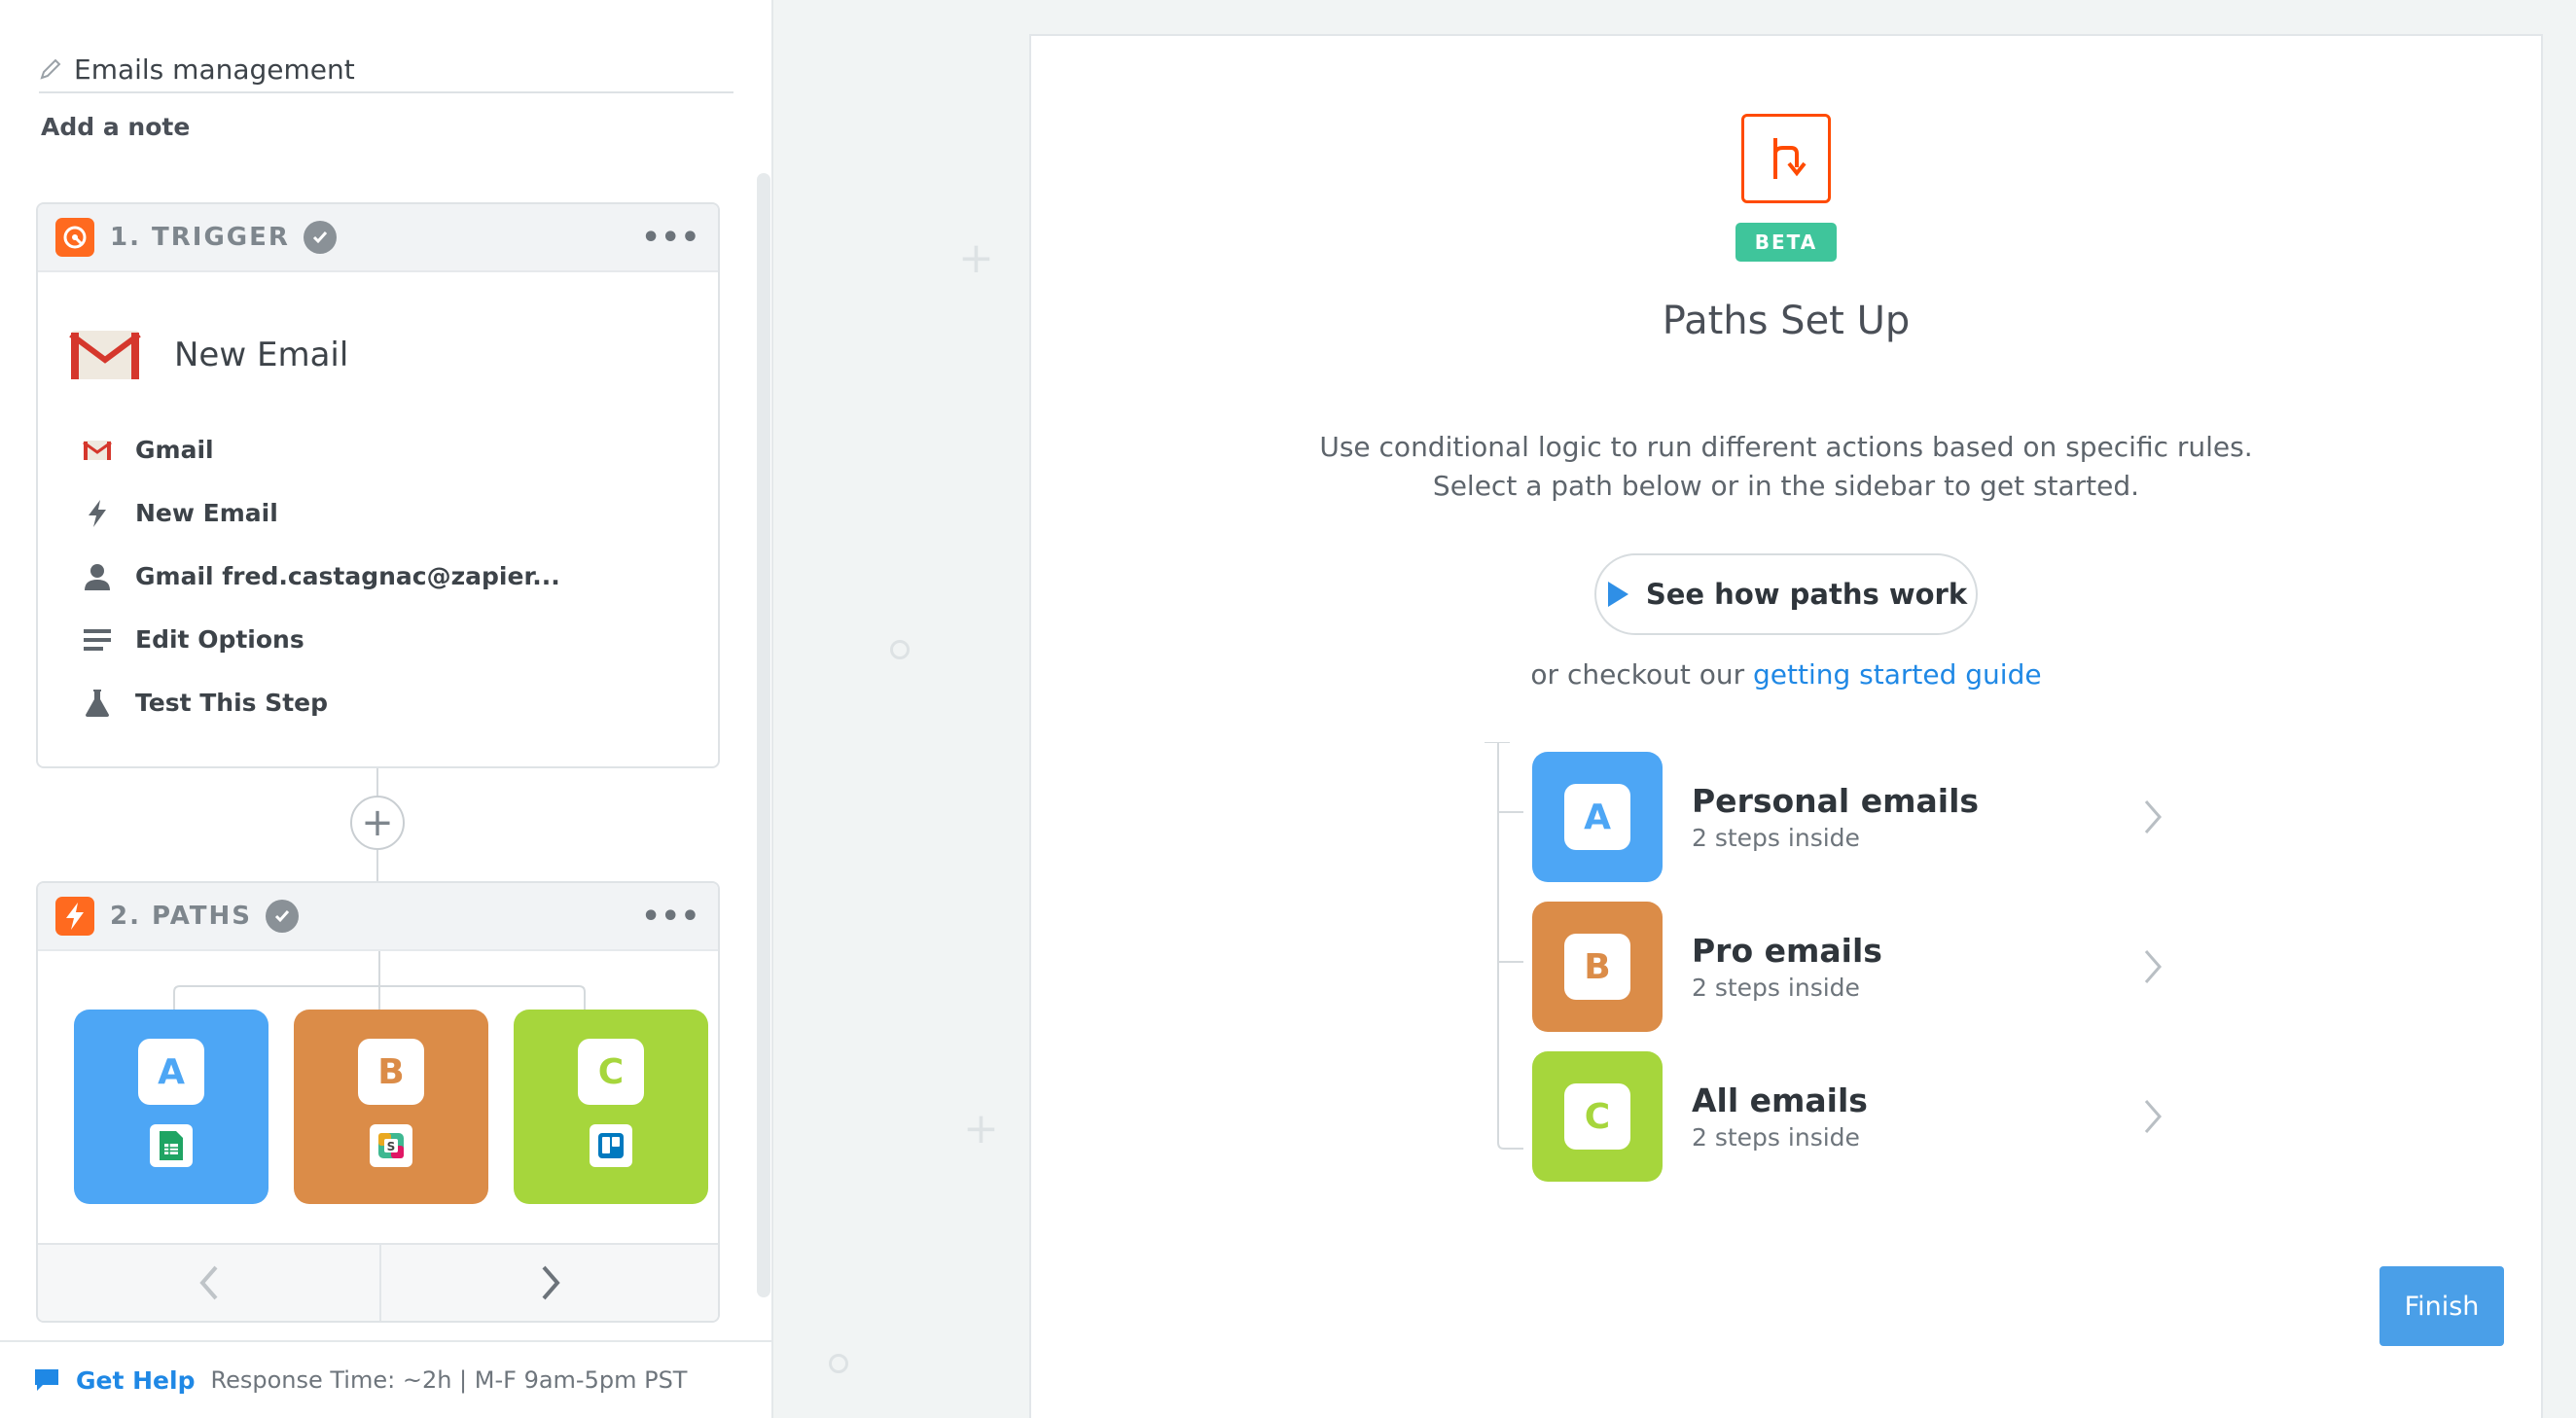 Image resolution: width=2576 pixels, height=1418 pixels. What do you see at coordinates (378, 917) in the screenshot?
I see `paths-step-header: 2. PATHS •••` at bounding box center [378, 917].